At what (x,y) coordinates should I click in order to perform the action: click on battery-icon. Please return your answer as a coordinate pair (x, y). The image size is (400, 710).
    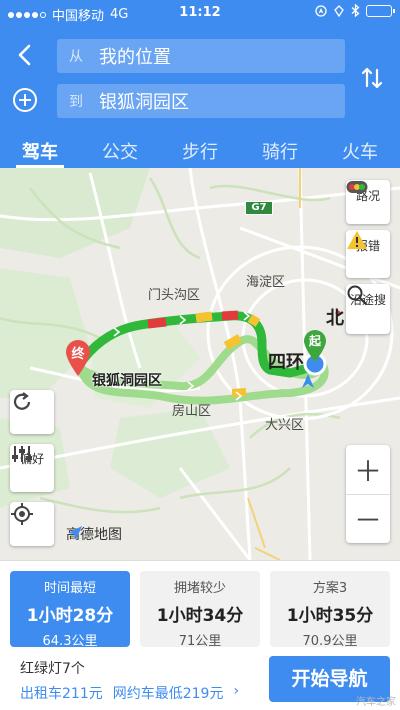
    Looking at the image, I should click on (380, 10).